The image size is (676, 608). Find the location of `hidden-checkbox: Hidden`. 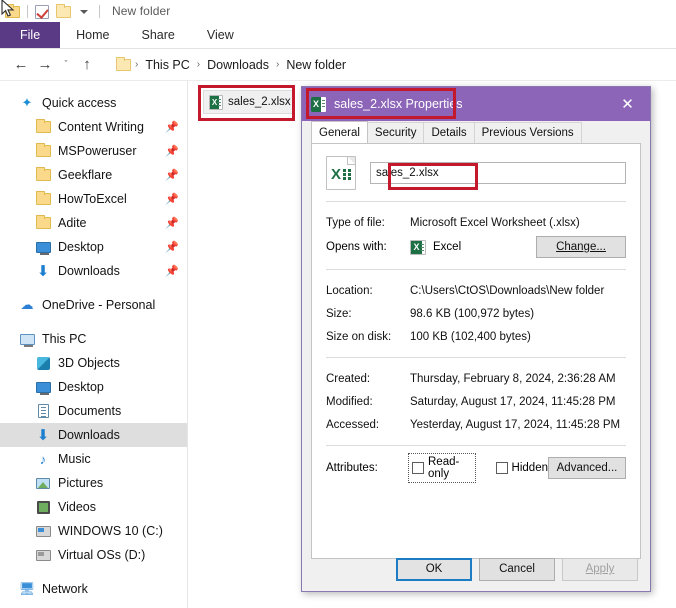

hidden-checkbox: Hidden is located at coordinates (521, 468).